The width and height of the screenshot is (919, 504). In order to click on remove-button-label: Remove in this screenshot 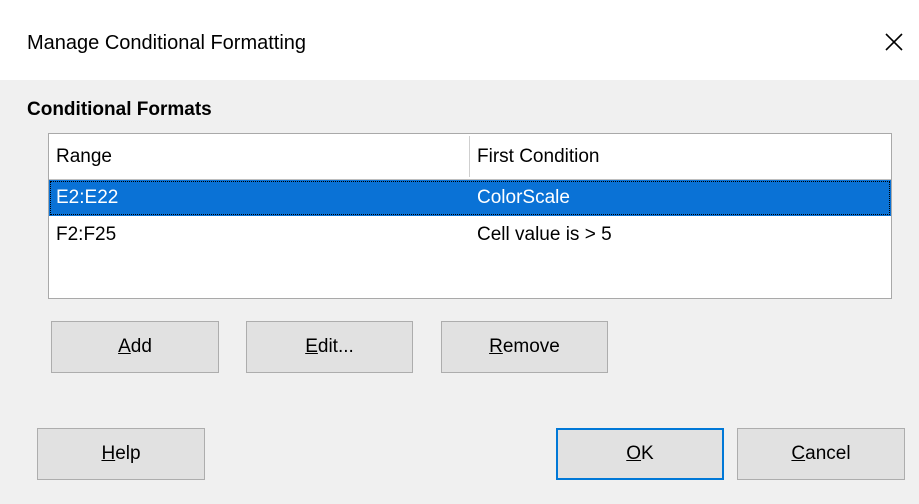, I will do `click(524, 346)`.